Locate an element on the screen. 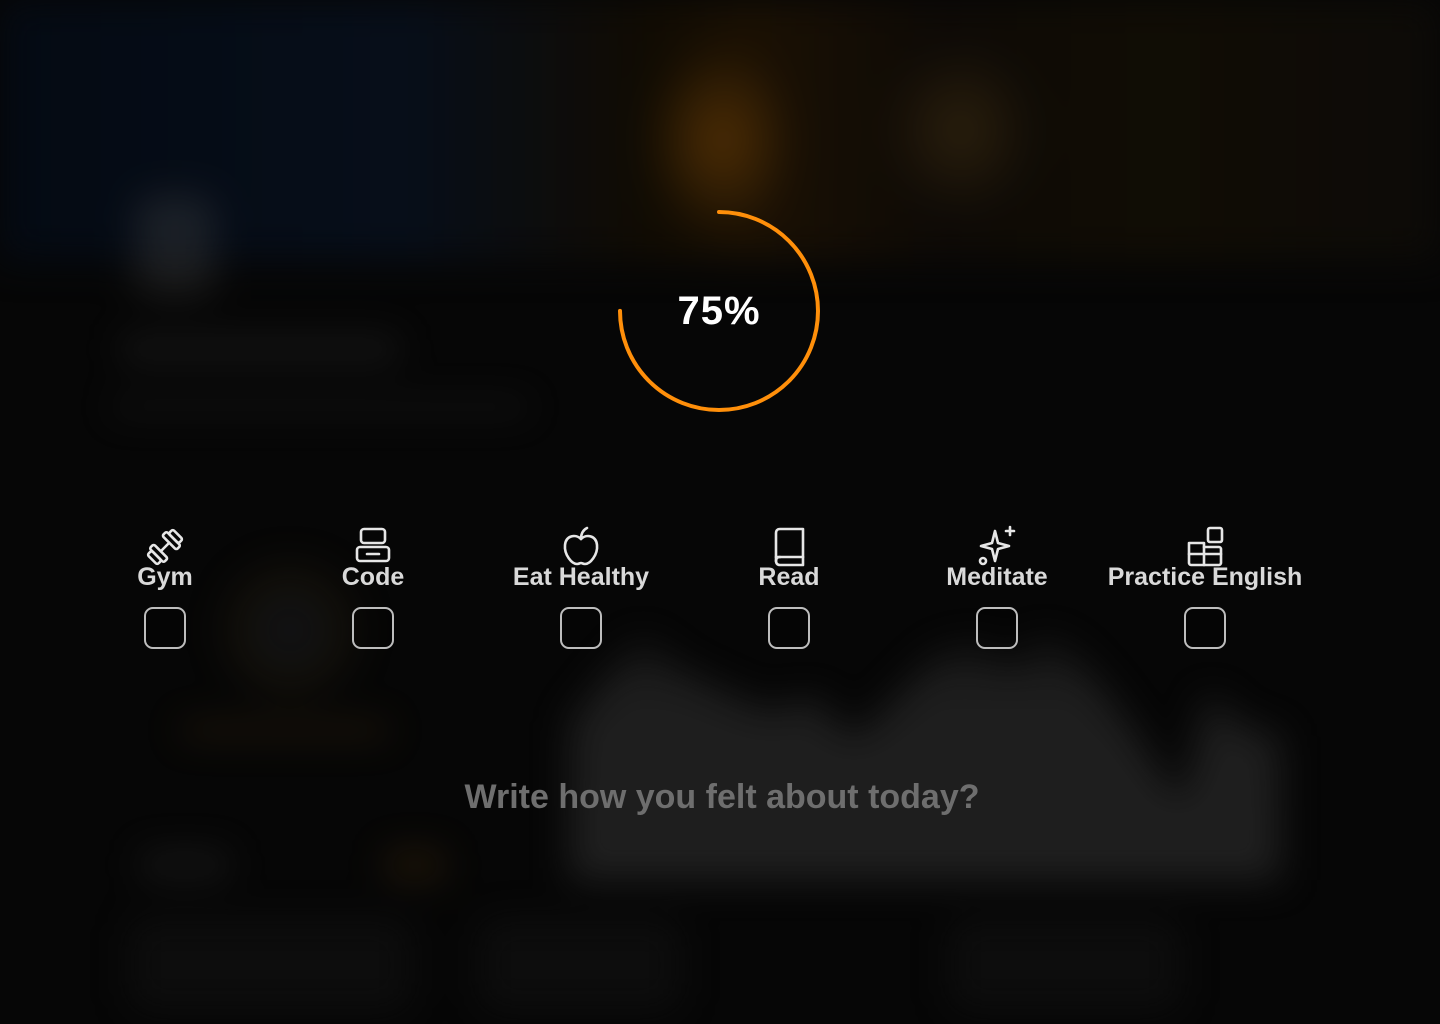 The width and height of the screenshot is (1440, 1024). habit-checkbox-gym is located at coordinates (165, 628).